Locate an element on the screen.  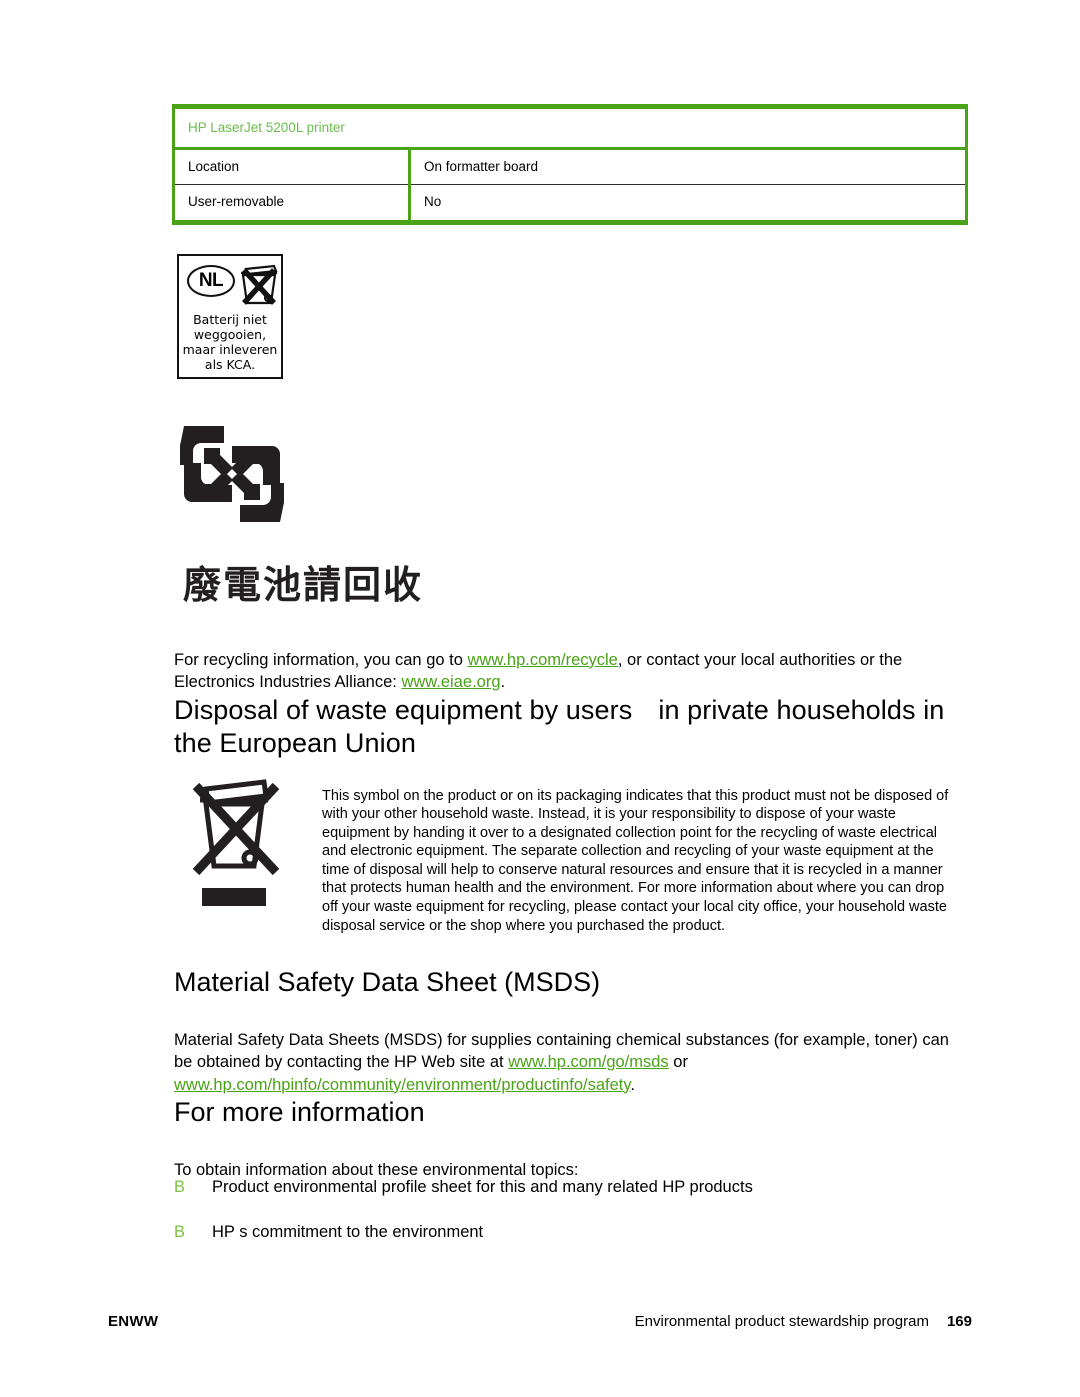
footer-page-number: 169 is located at coordinates (959, 1321).